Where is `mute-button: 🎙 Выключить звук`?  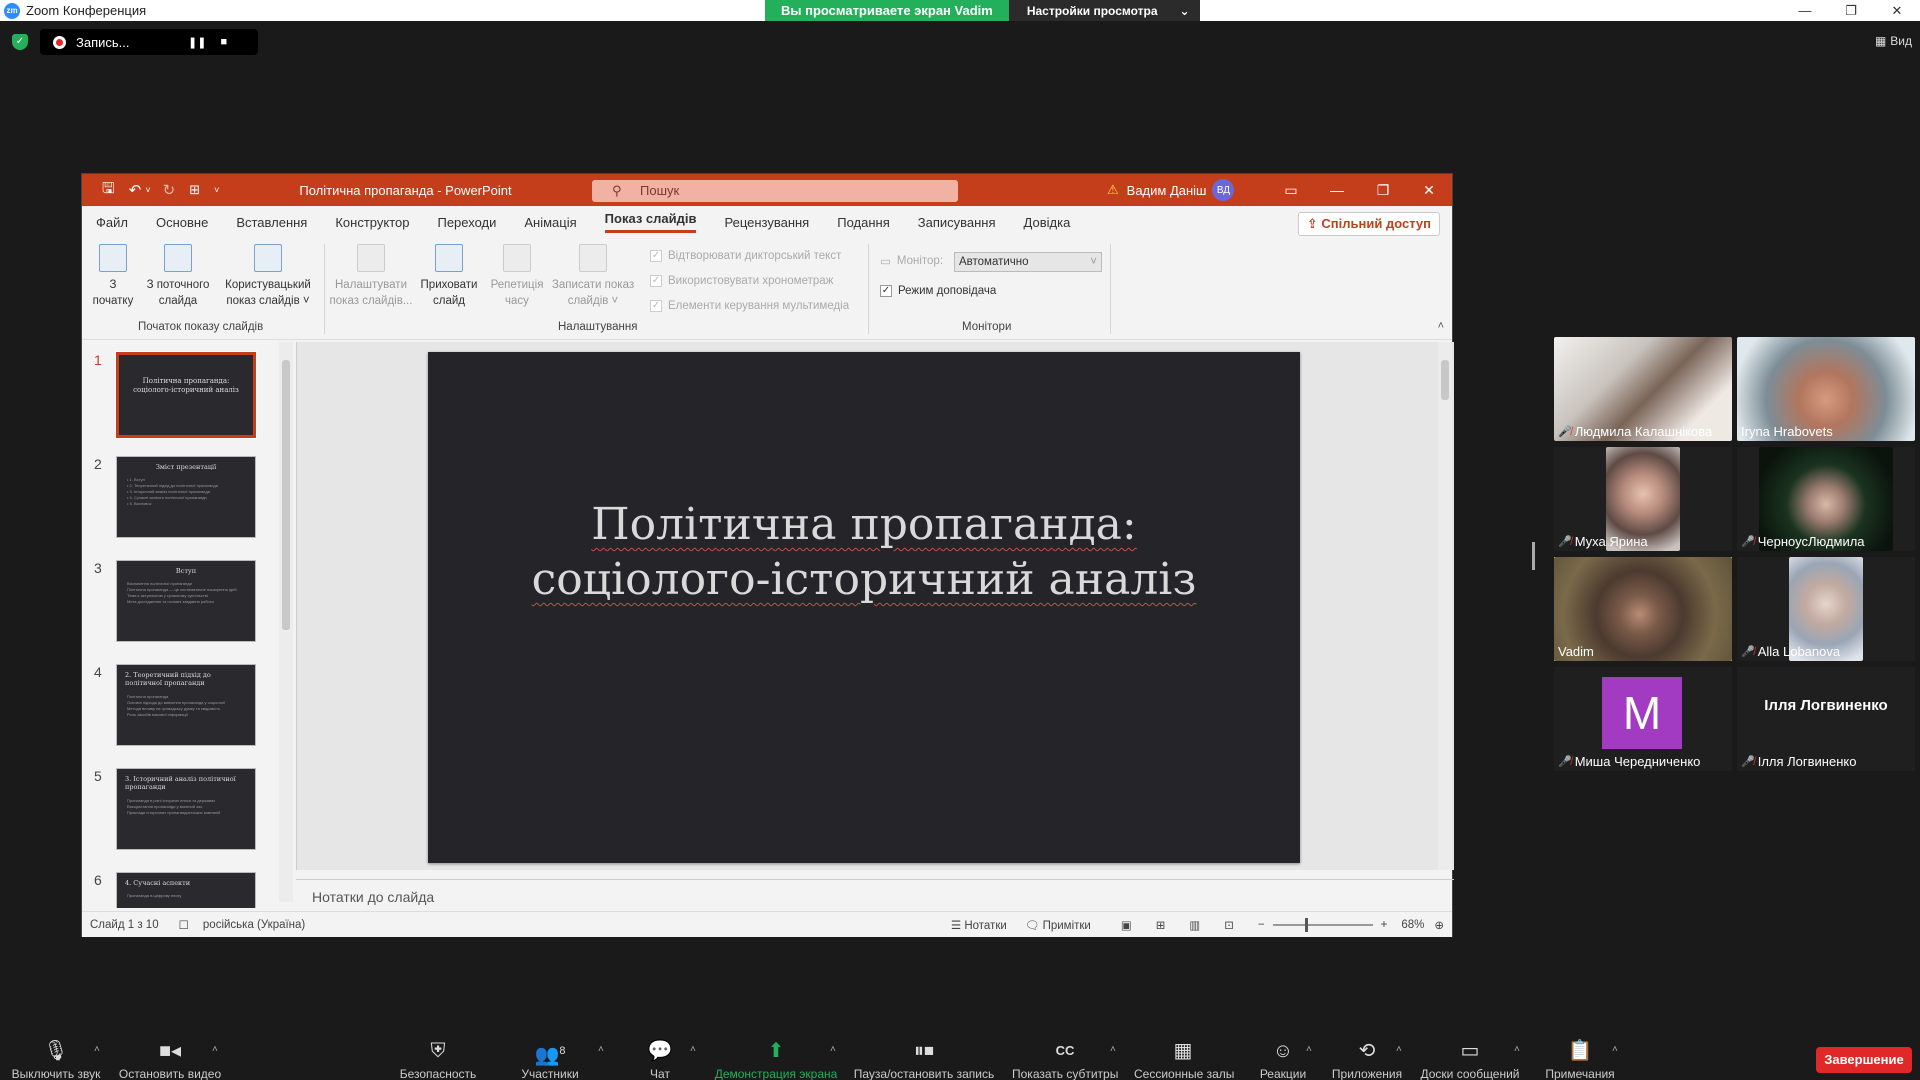
mute-button: 🎙 Выключить звук is located at coordinates (56, 1060).